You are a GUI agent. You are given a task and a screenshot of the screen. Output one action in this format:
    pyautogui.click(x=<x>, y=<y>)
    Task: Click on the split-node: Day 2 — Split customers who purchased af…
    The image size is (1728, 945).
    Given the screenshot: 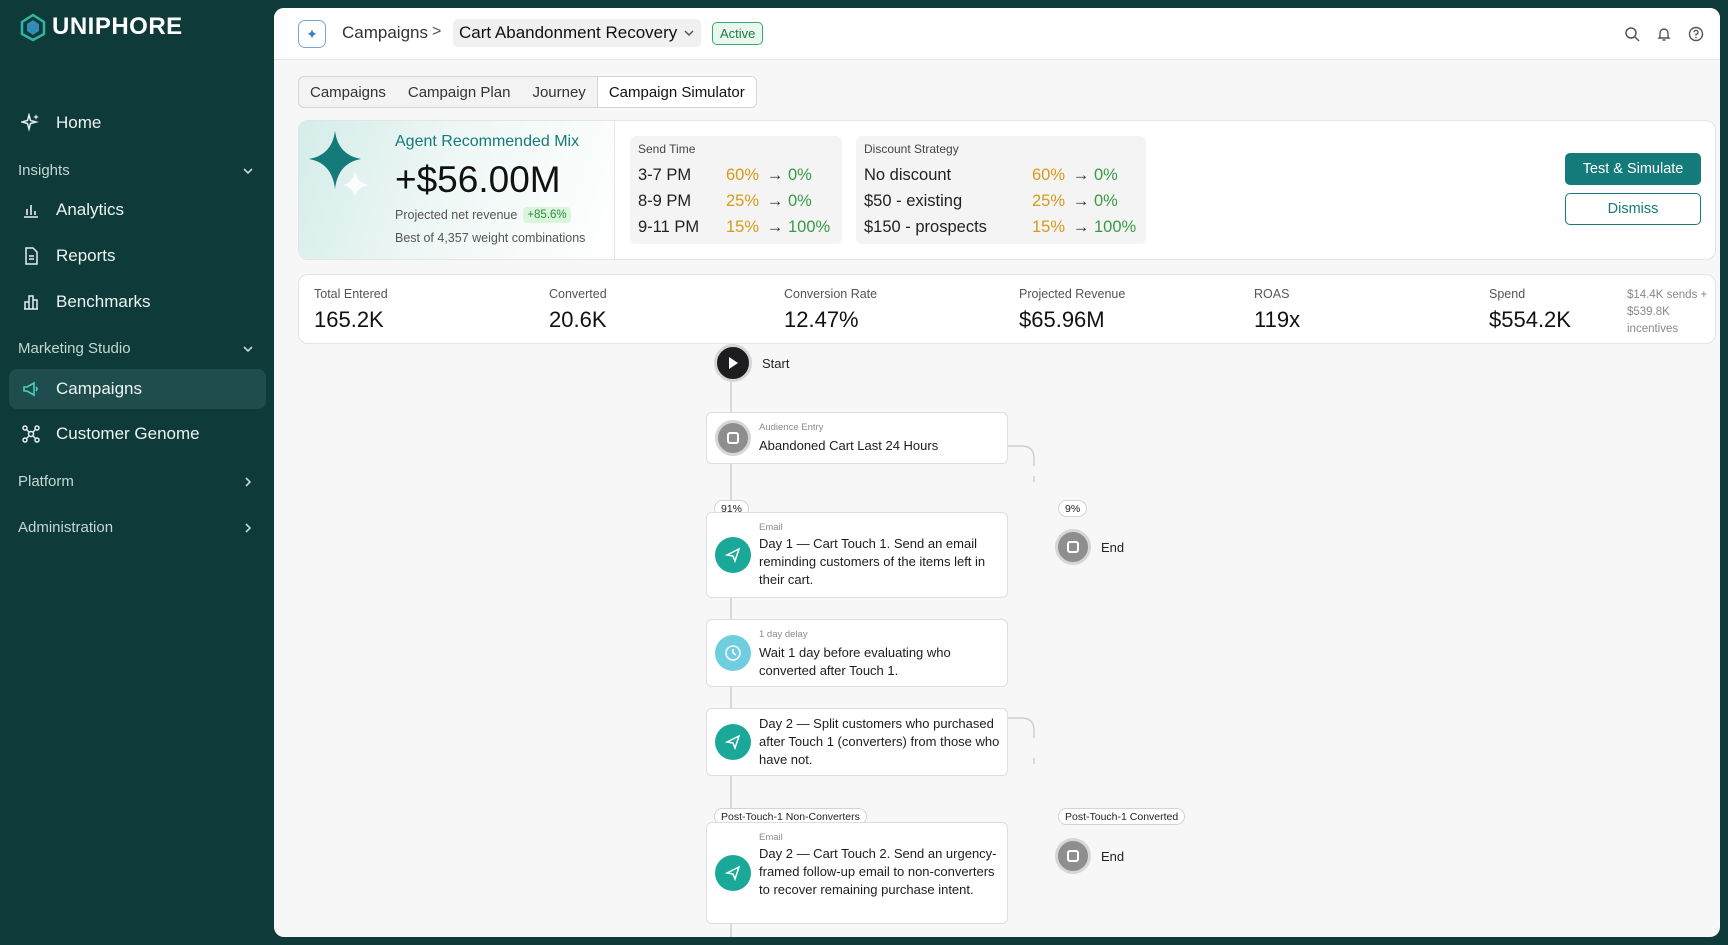 What is the action you would take?
    pyautogui.click(x=857, y=742)
    